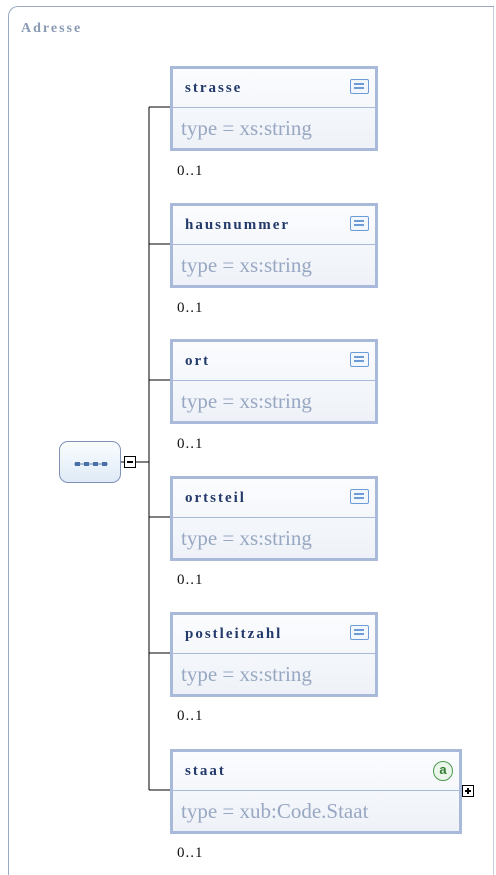  I want to click on sequence-compositor-icon, so click(91, 464).